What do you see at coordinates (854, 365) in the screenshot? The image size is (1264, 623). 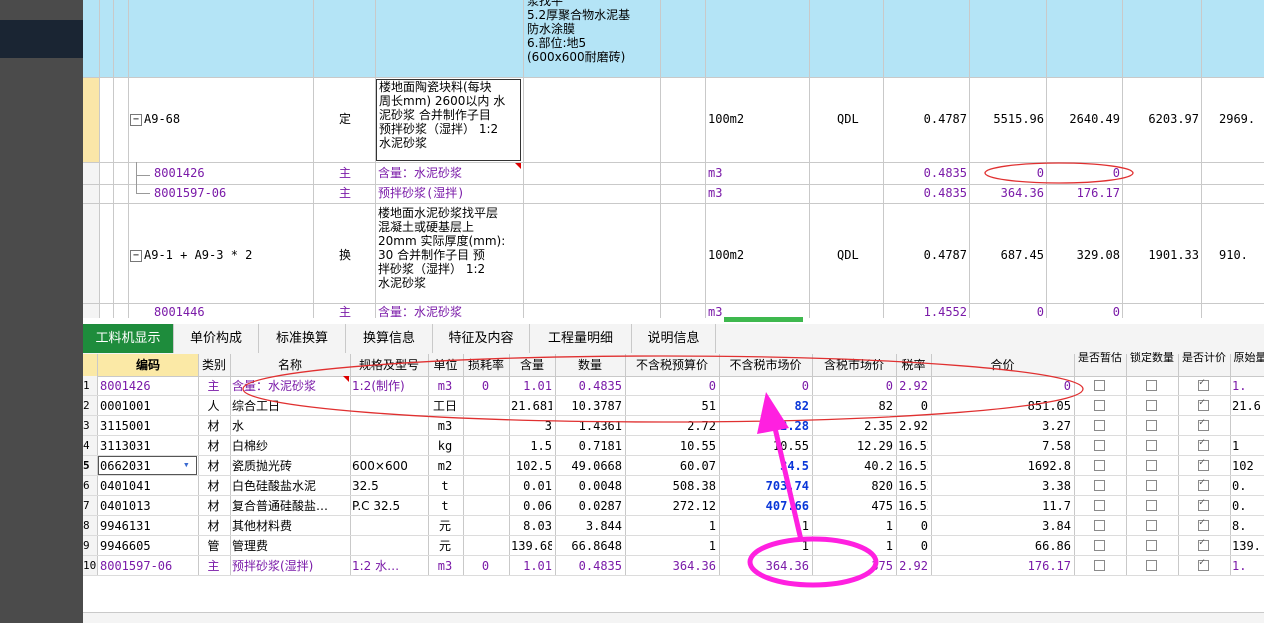 I see `col-header-taxed-price: 含税市场价` at bounding box center [854, 365].